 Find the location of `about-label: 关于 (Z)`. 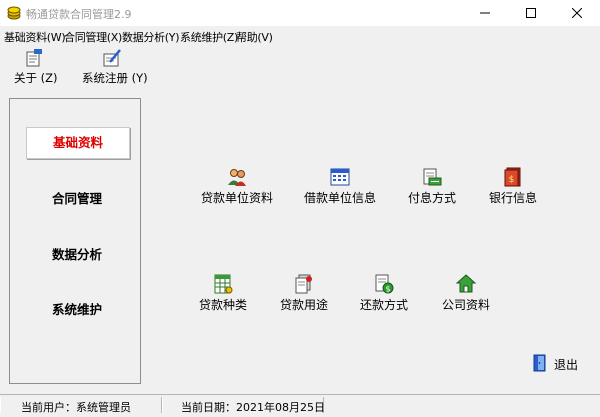

about-label: 关于 (Z) is located at coordinates (36, 78).